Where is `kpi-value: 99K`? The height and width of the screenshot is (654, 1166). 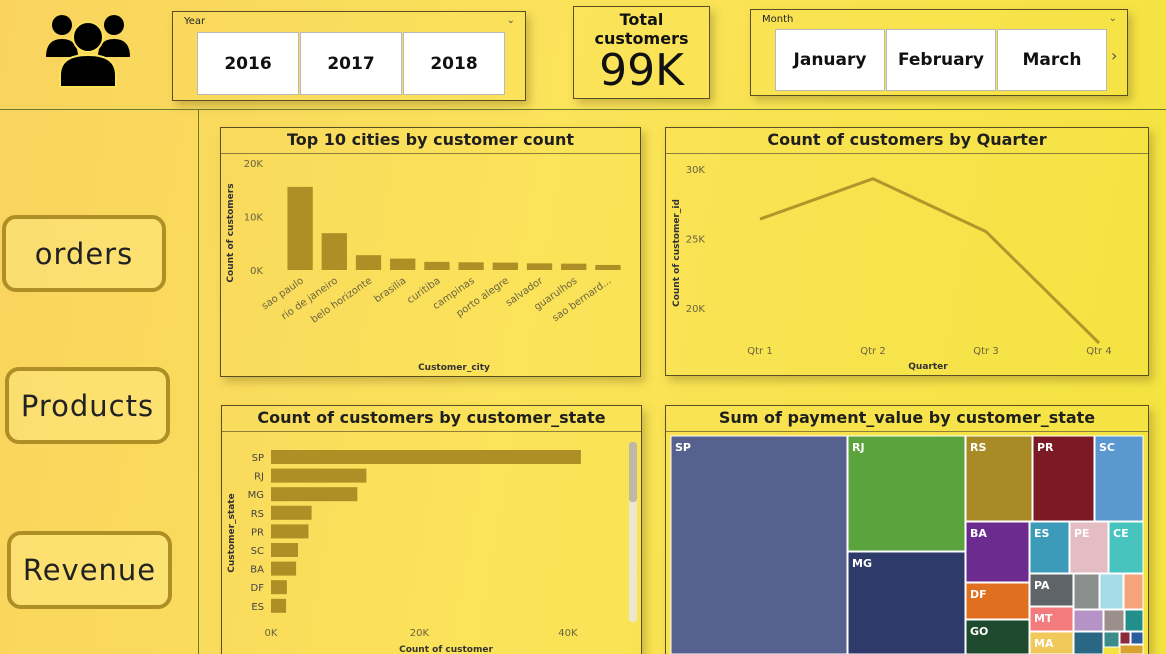
kpi-value: 99K is located at coordinates (641, 70).